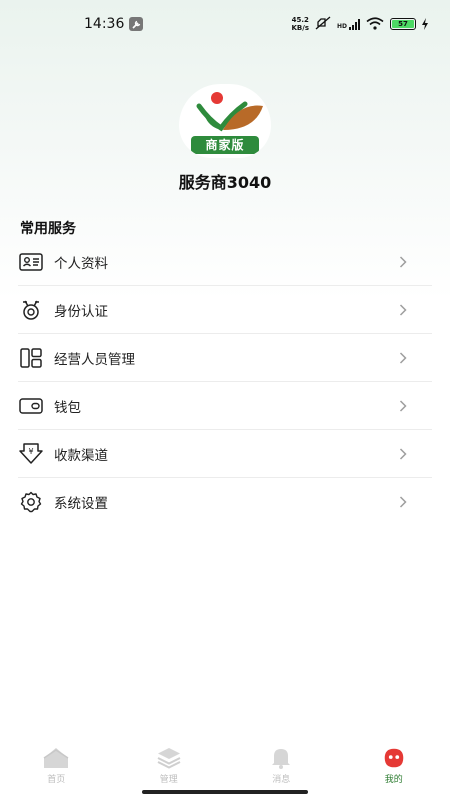 Image resolution: width=450 pixels, height=800 pixels. Describe the element at coordinates (56, 758) in the screenshot. I see `home-icon` at that location.